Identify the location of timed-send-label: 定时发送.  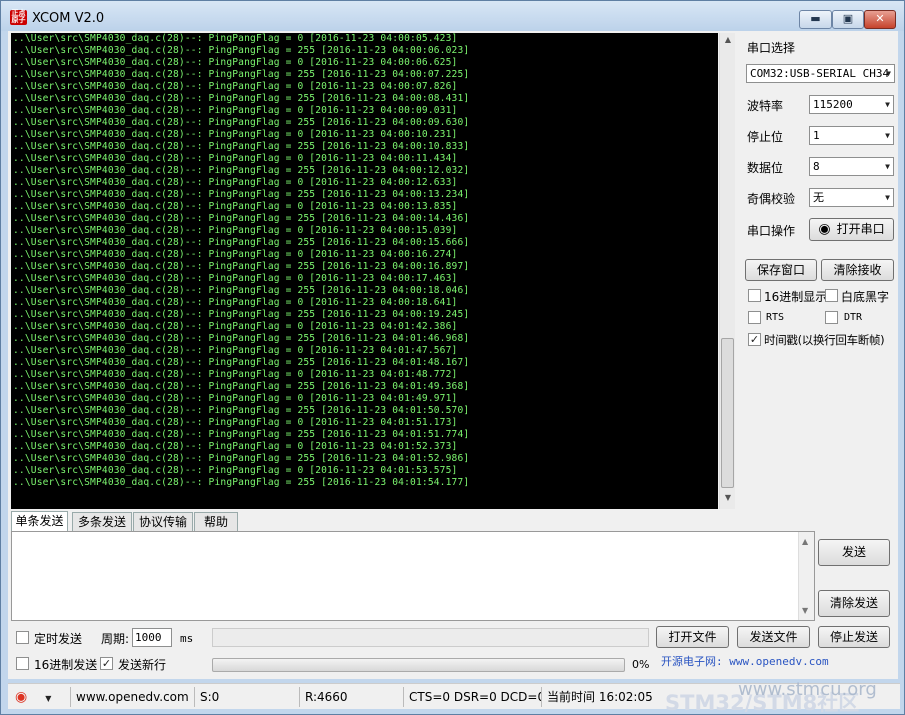
(58, 639).